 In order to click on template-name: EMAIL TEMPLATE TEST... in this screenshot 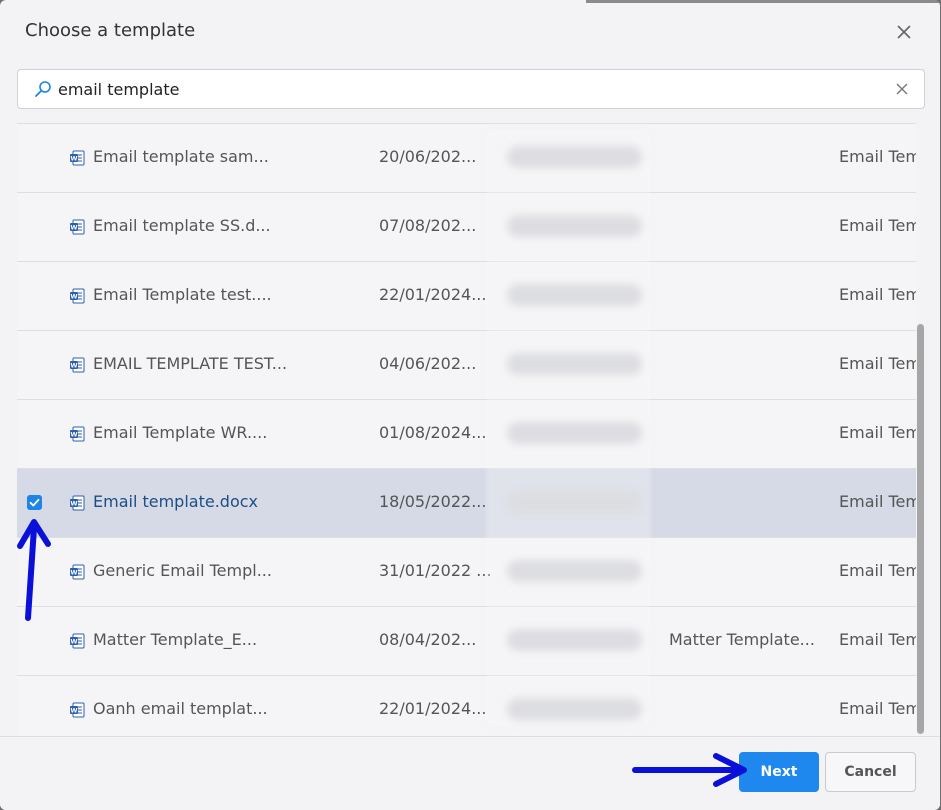, I will do `click(190, 363)`.